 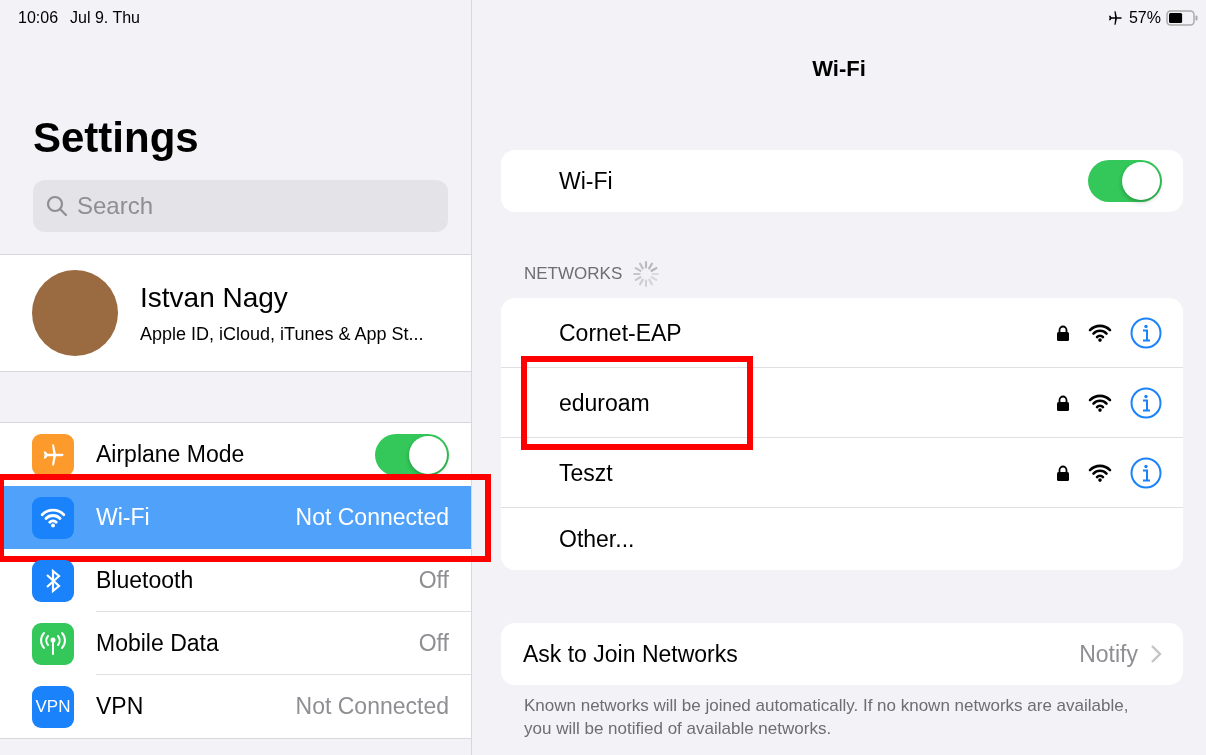 I want to click on antenna-icon, so click(x=53, y=643).